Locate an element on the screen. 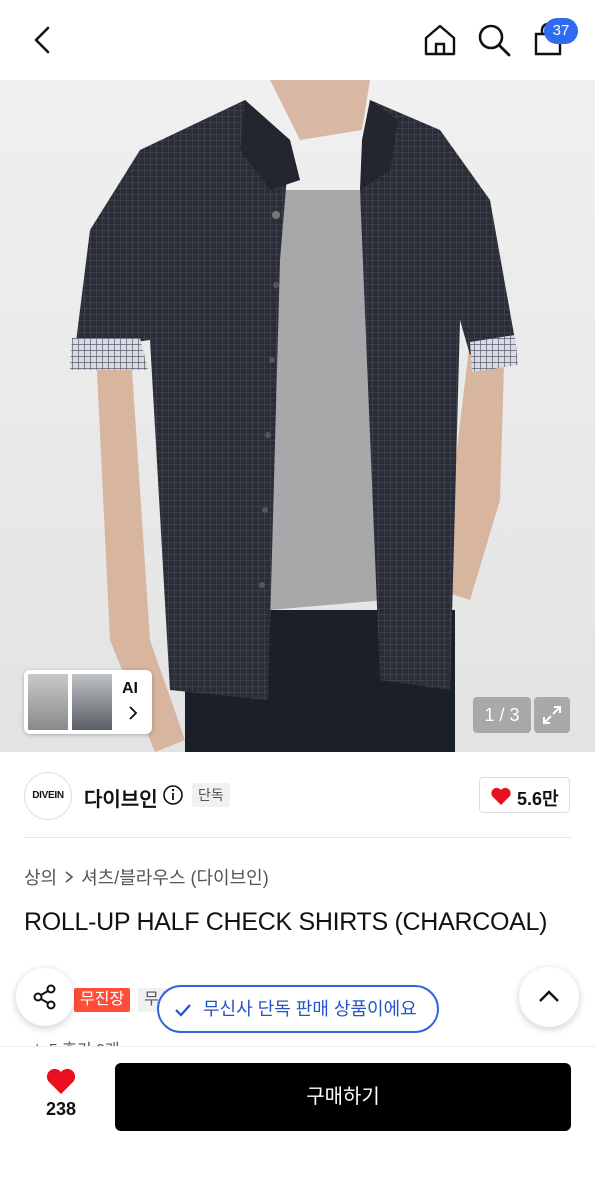  ai-styling-card: AI is located at coordinates (88, 702).